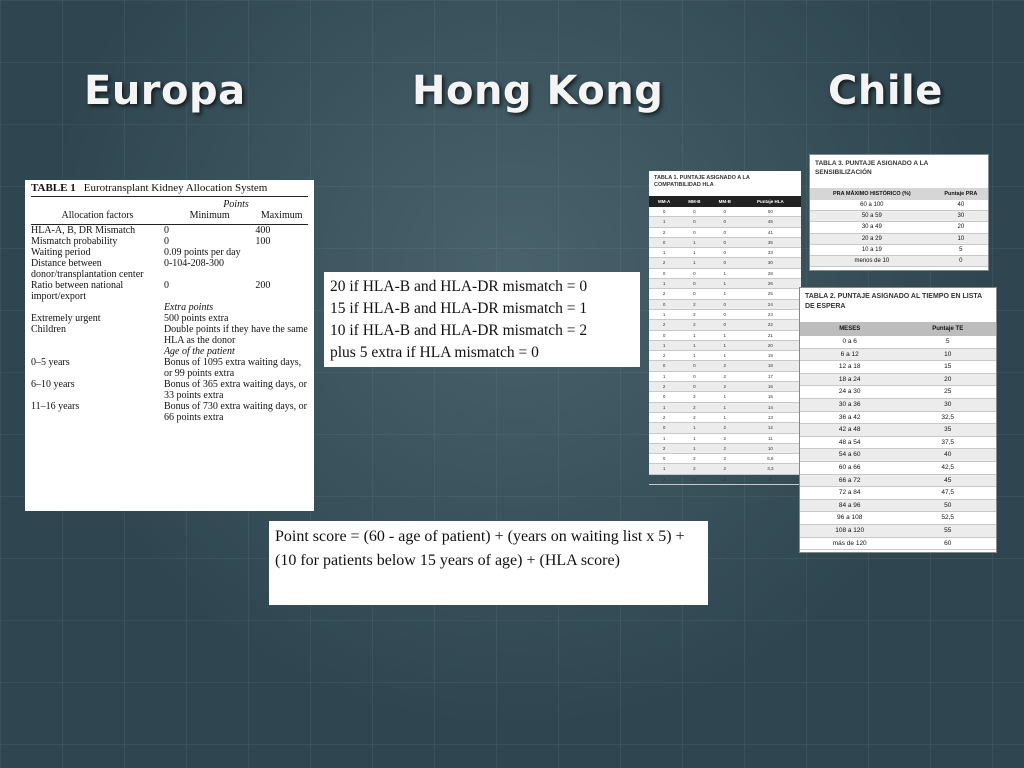  I want to click on table-row: 0 1 0 35, so click(725, 243).